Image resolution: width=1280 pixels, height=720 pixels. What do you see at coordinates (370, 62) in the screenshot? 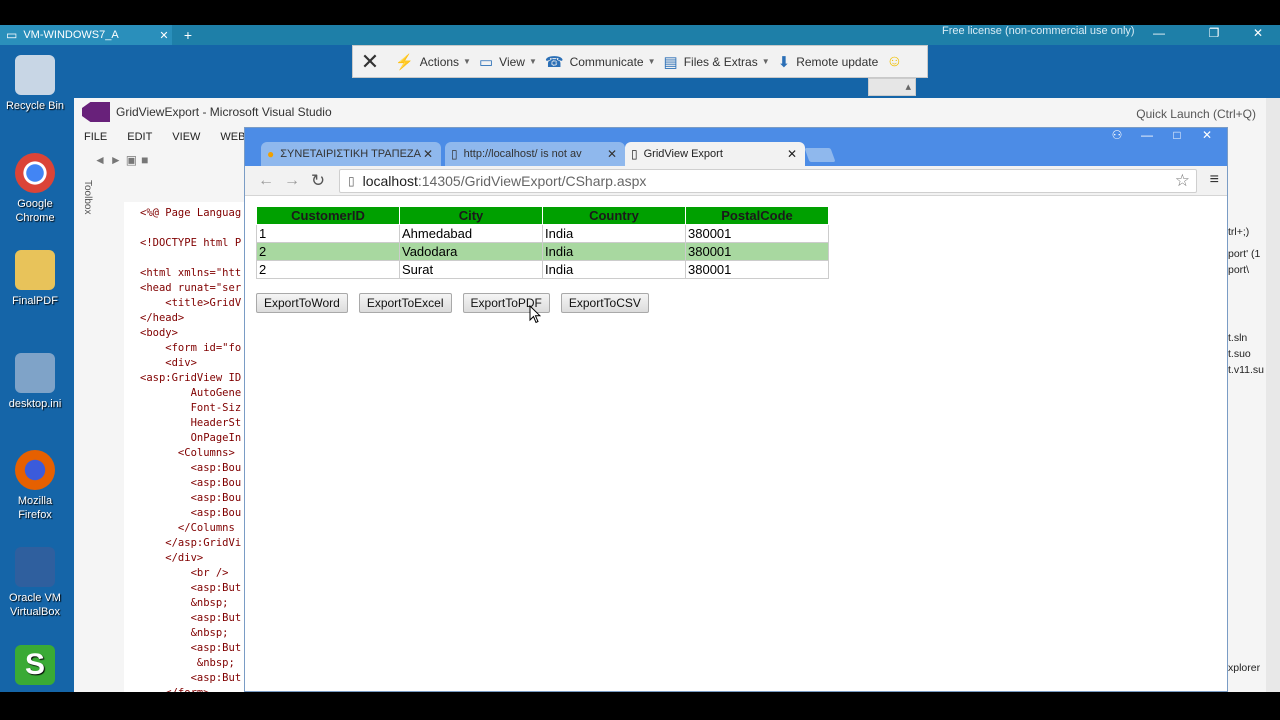
I see `close-session-icon: ✕` at bounding box center [370, 62].